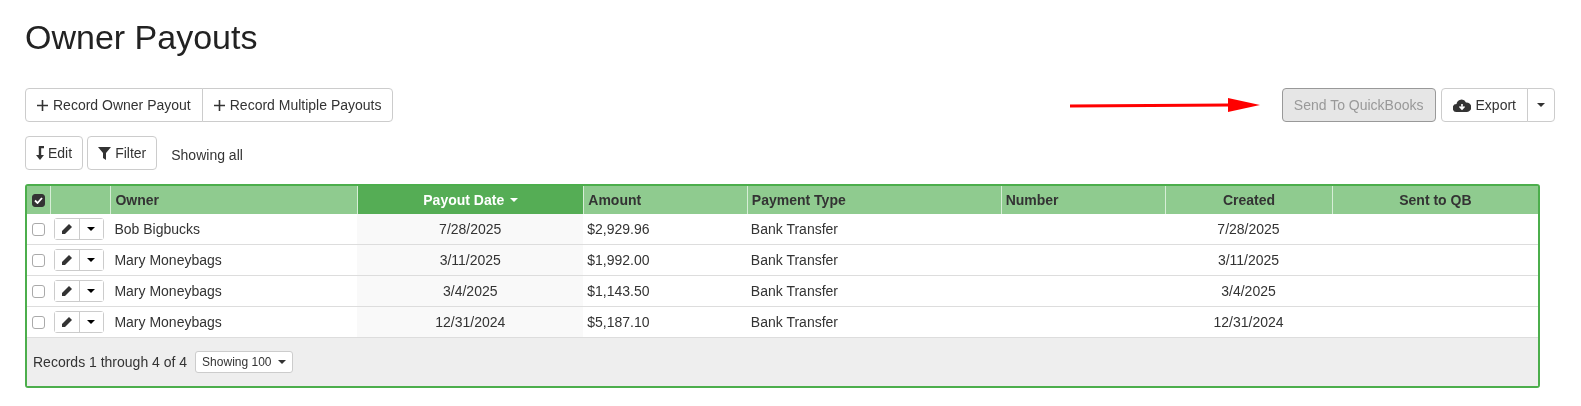 The image size is (1581, 406). I want to click on export-menu-button, so click(1541, 105).